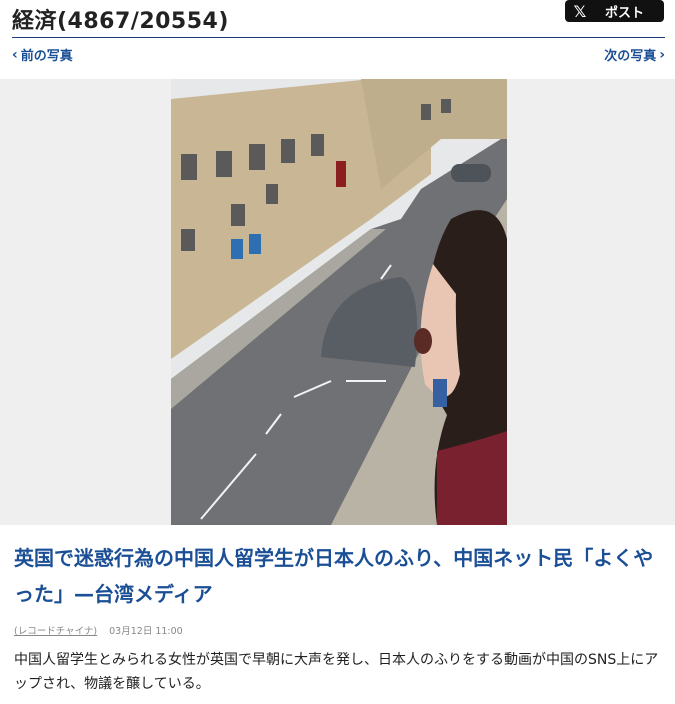  Describe the element at coordinates (338, 37) in the screenshot. I see `header-divider` at that location.